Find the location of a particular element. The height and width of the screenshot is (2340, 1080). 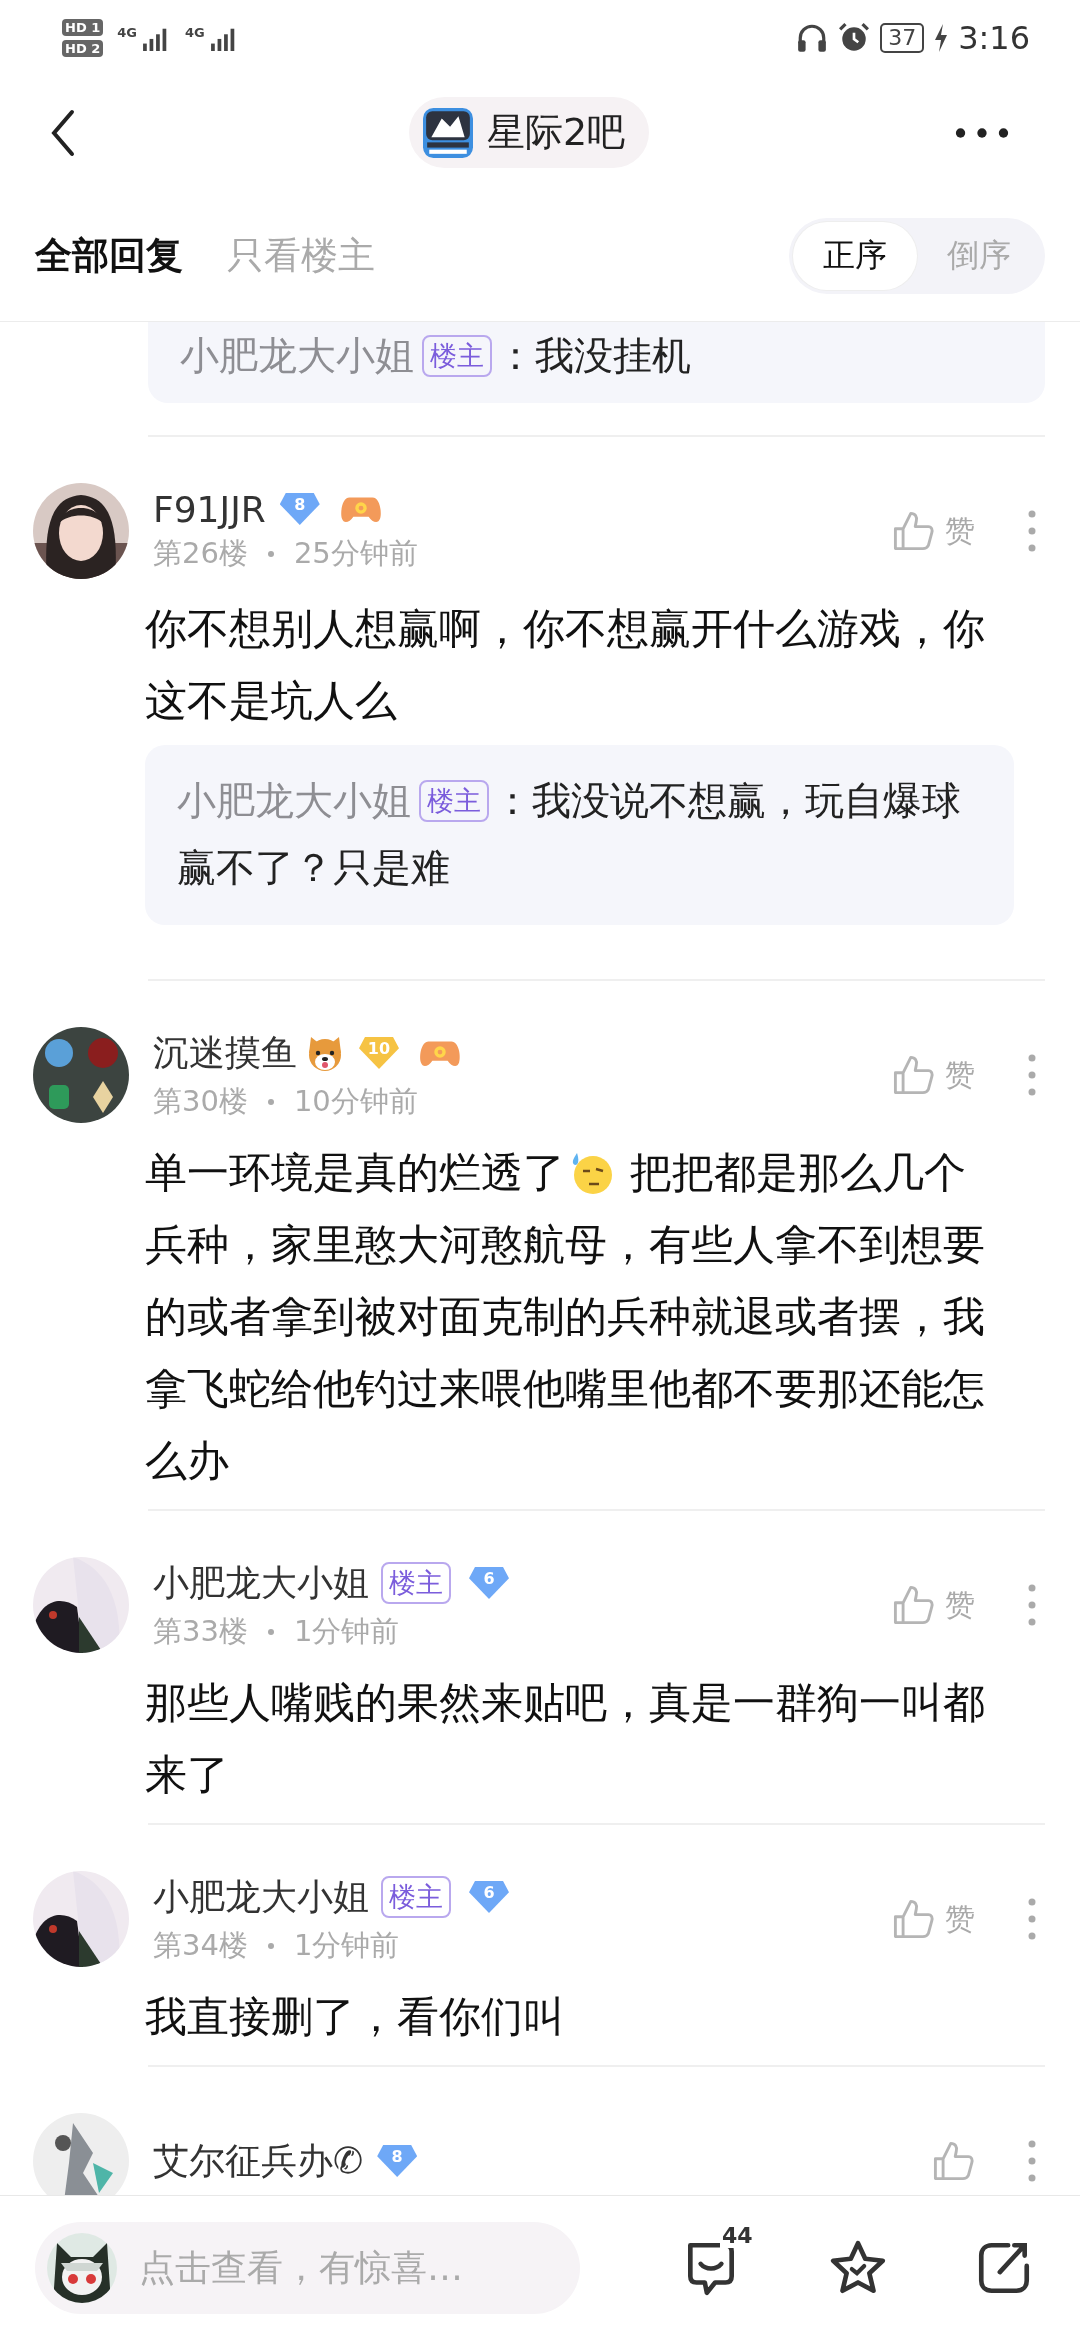

quote-text: 小肥龙大小姐 楼主 ：我没说不想赢，玩自爆球赢不了？只是难 is located at coordinates (569, 834).